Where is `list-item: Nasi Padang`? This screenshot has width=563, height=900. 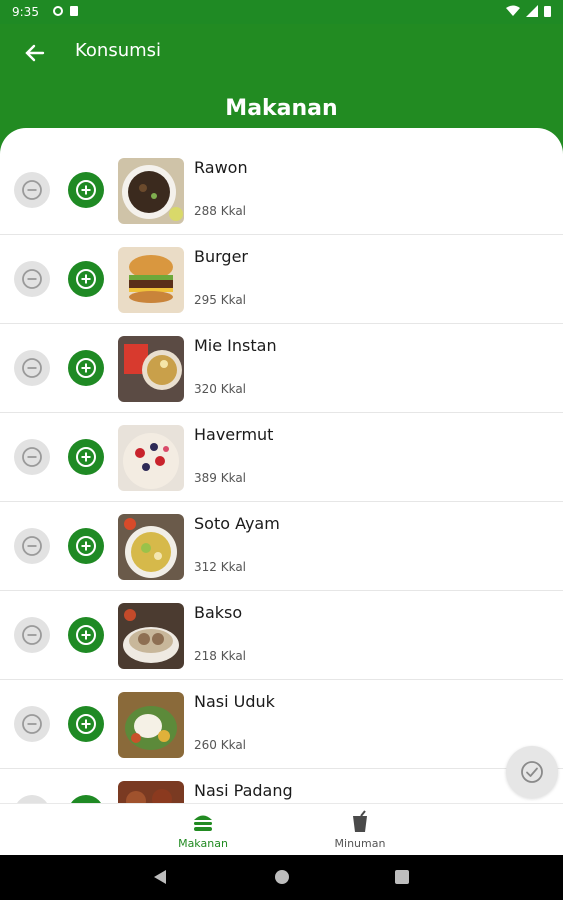
list-item: Nasi Padang is located at coordinates (281, 786).